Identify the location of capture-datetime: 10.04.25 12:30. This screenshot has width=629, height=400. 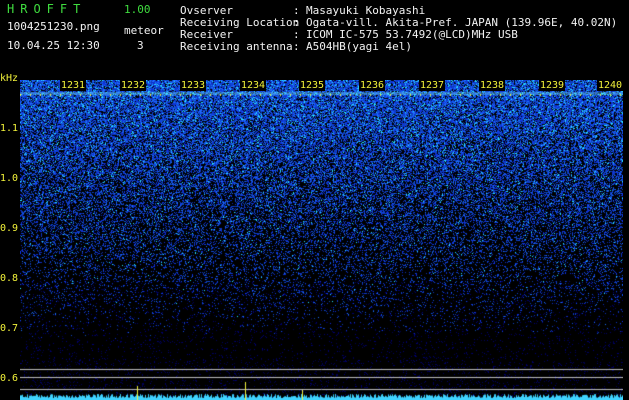
(53, 45).